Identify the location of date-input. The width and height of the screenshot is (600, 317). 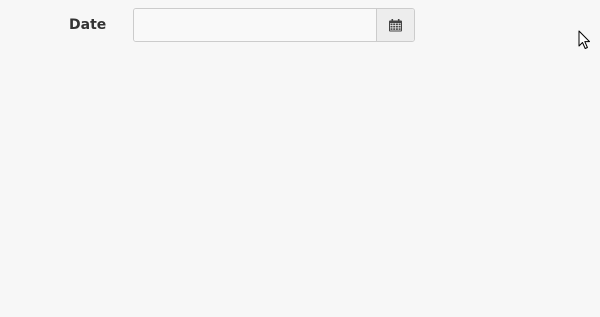
(255, 25).